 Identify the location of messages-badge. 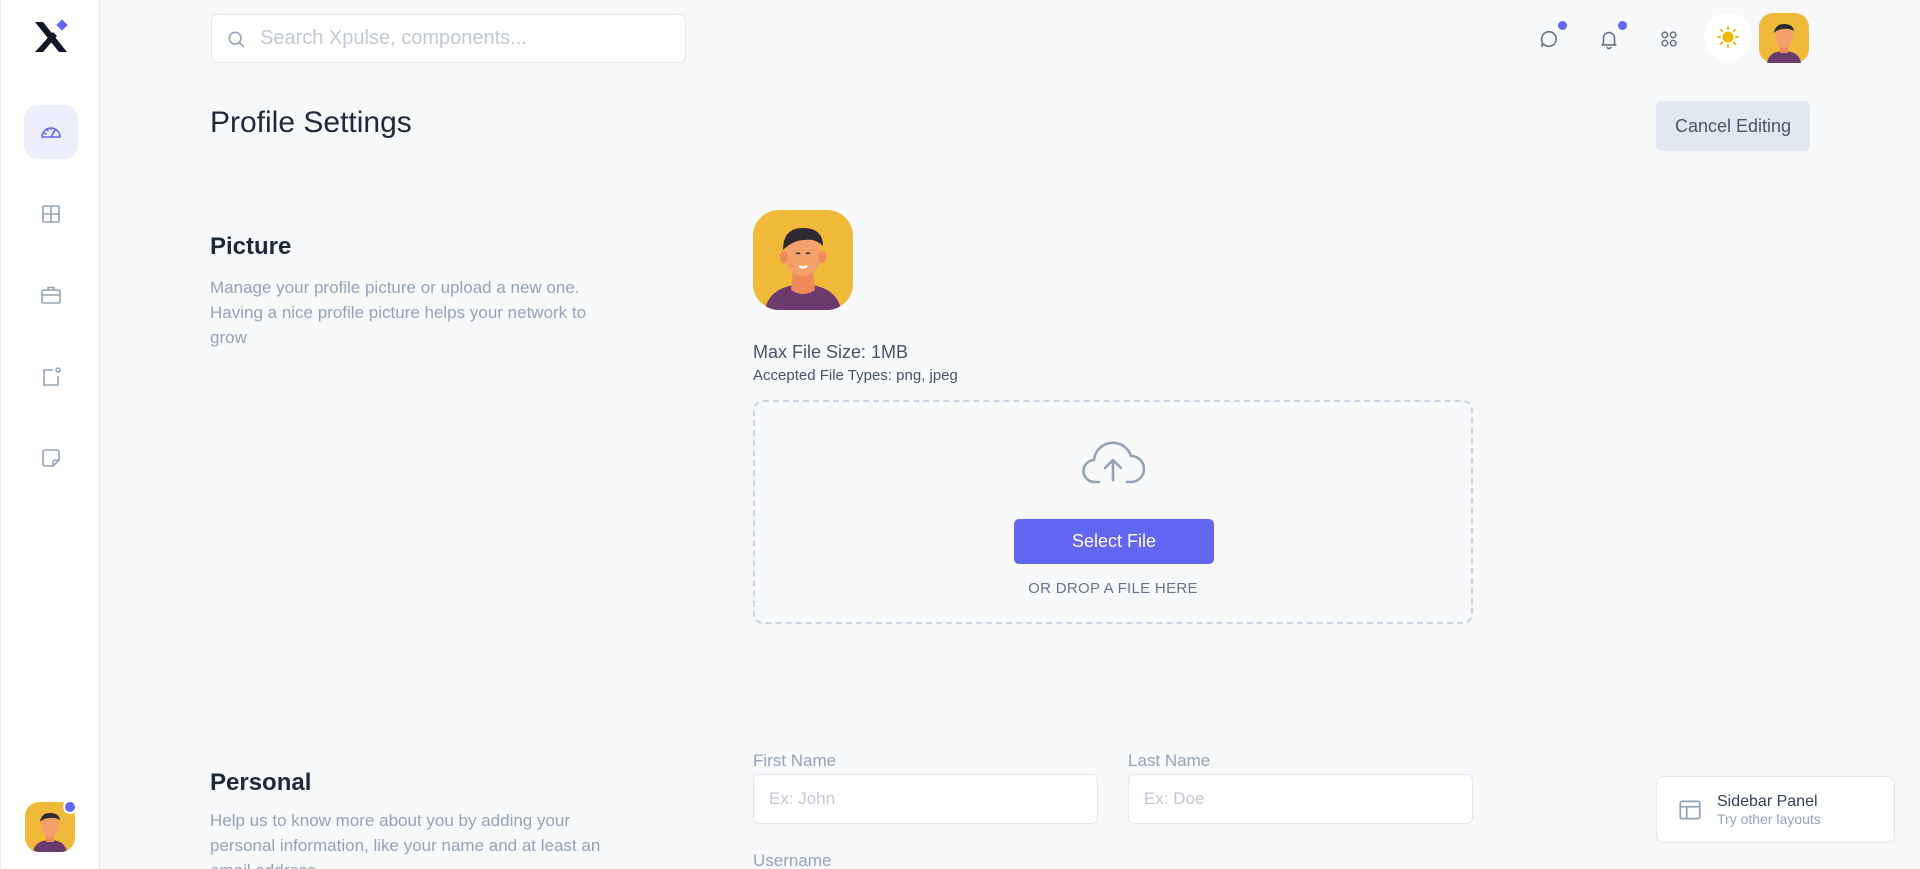
(1562, 25).